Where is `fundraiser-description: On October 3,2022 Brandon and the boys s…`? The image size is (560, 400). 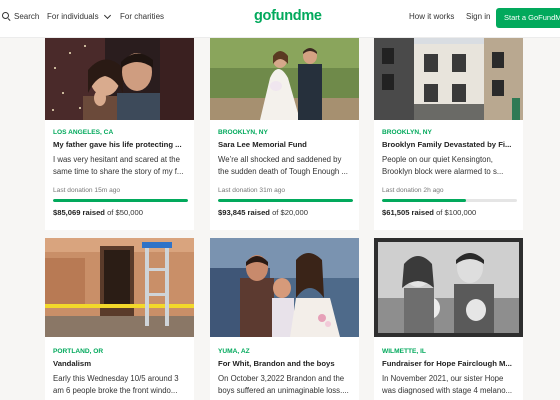 fundraiser-description: On October 3,2022 Brandon and the boys s… is located at coordinates (283, 384).